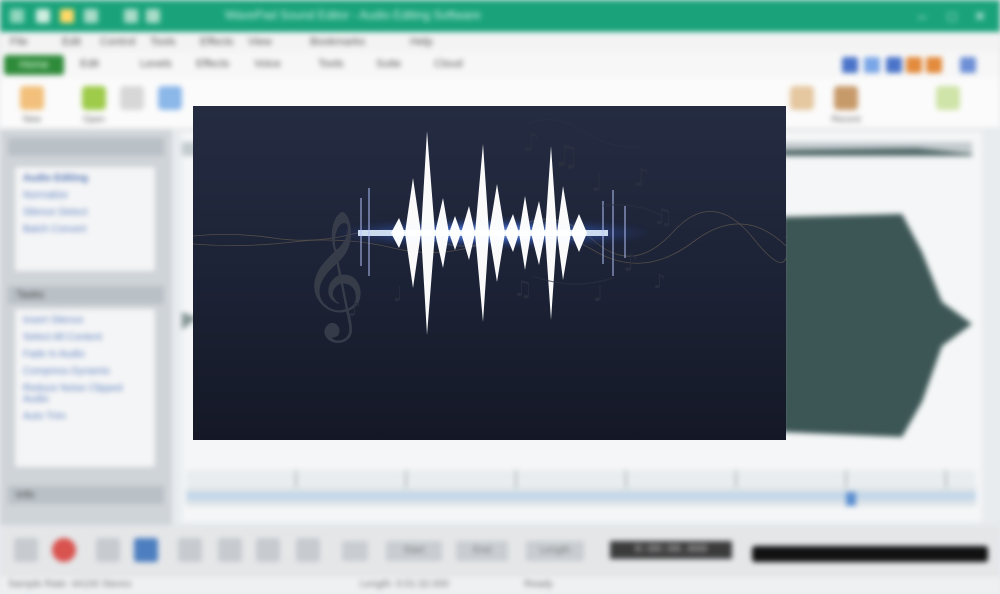 This screenshot has height=594, width=1000. What do you see at coordinates (89, 64) in the screenshot?
I see `tab-edit: Edit` at bounding box center [89, 64].